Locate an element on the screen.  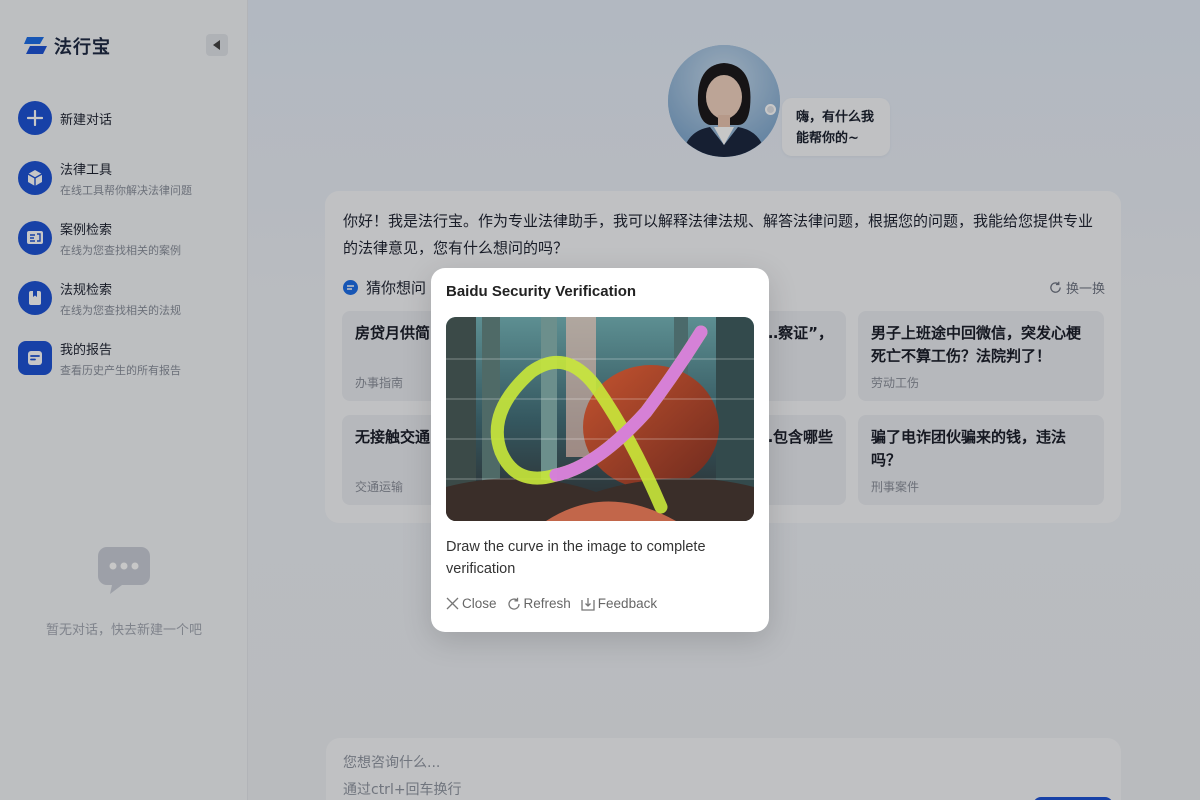
feedback-button: Feedback is located at coordinates (619, 603).